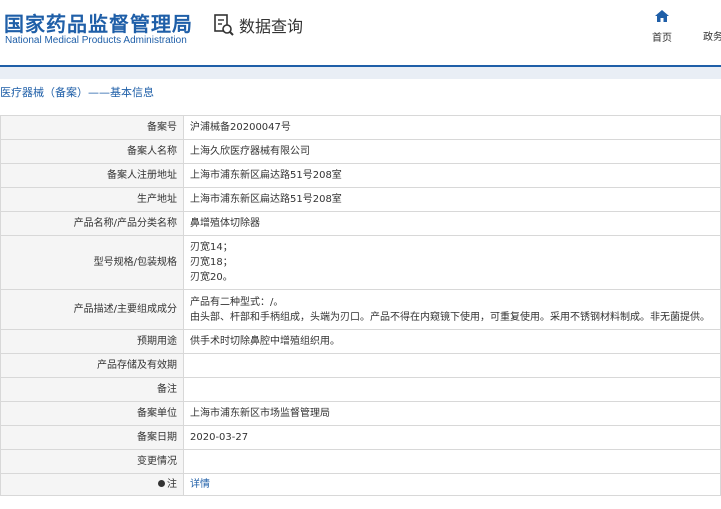 The height and width of the screenshot is (509, 721). What do you see at coordinates (92, 389) in the screenshot?
I see `row-label: 备注` at bounding box center [92, 389].